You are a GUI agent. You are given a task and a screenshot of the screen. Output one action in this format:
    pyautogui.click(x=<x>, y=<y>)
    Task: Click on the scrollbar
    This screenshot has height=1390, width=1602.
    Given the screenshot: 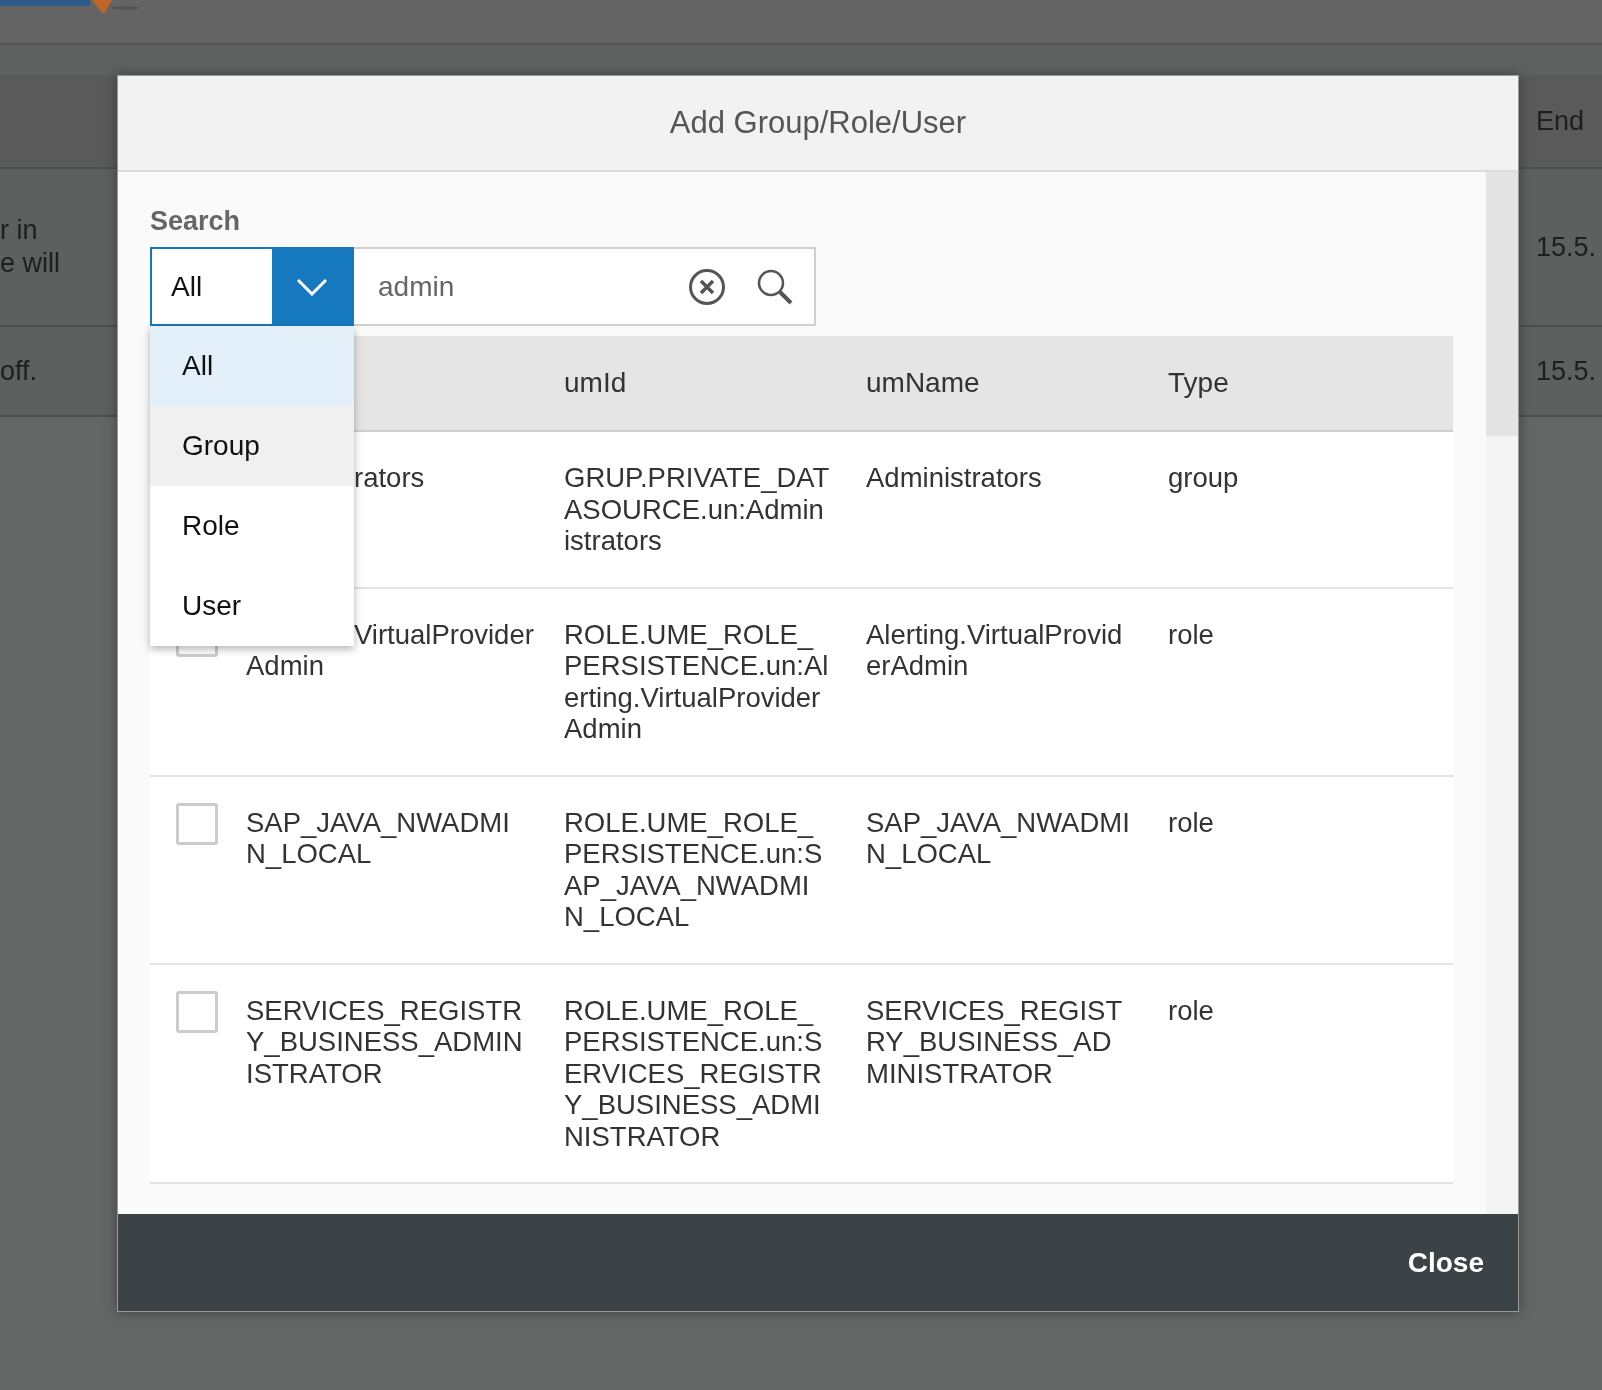 What is the action you would take?
    pyautogui.click(x=1502, y=693)
    